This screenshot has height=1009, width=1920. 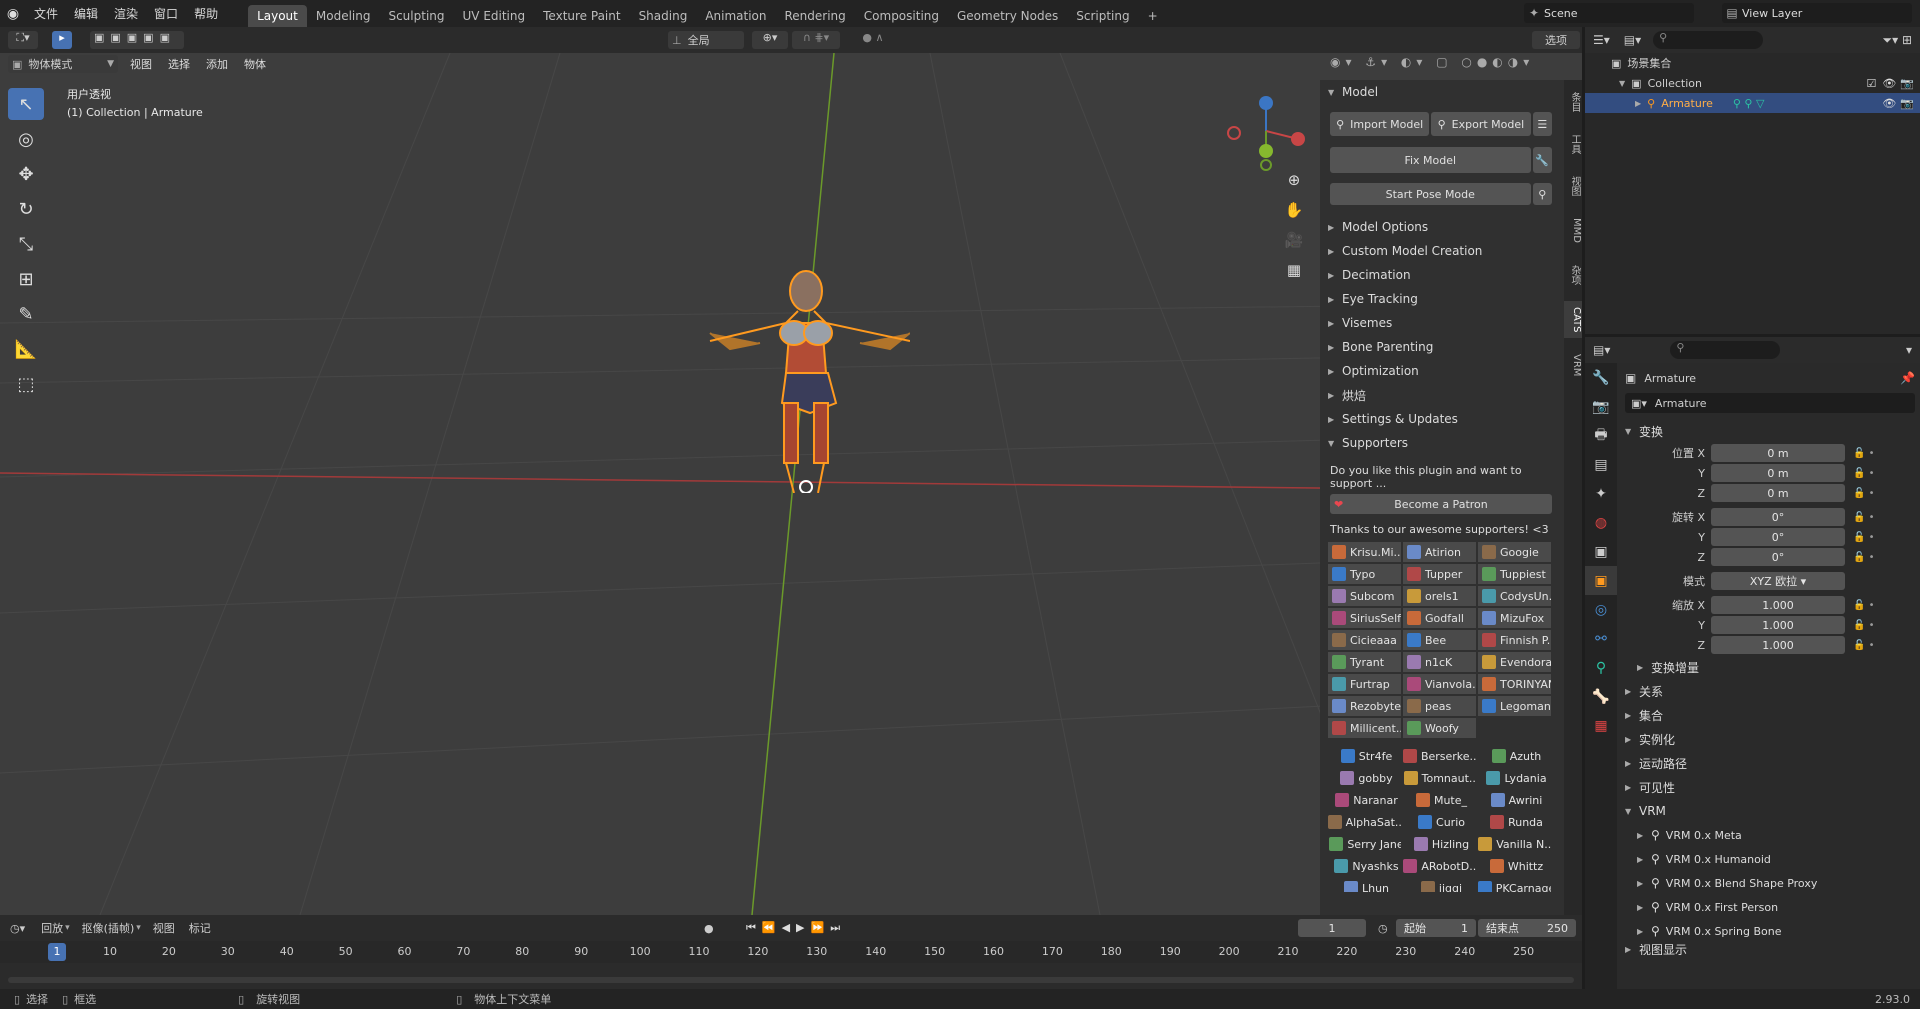 I want to click on tab-compositing: Compositing, so click(x=901, y=16).